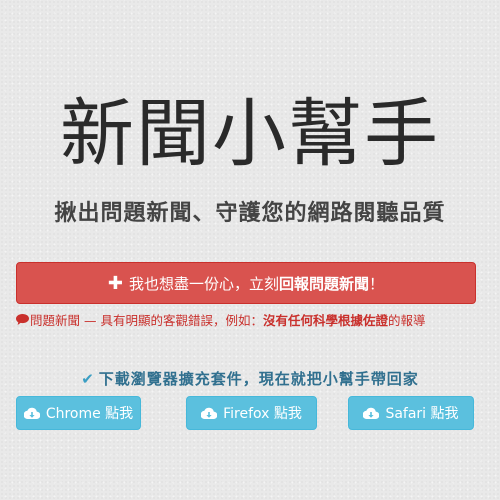 The image size is (500, 500). What do you see at coordinates (422, 414) in the screenshot?
I see `safari-button-label: Safari 點我` at bounding box center [422, 414].